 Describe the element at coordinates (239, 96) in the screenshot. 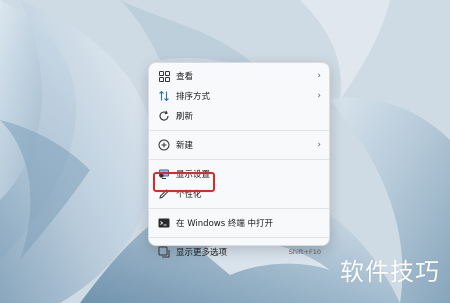

I see `menu-item-sort-by: 排序方式 ›` at that location.